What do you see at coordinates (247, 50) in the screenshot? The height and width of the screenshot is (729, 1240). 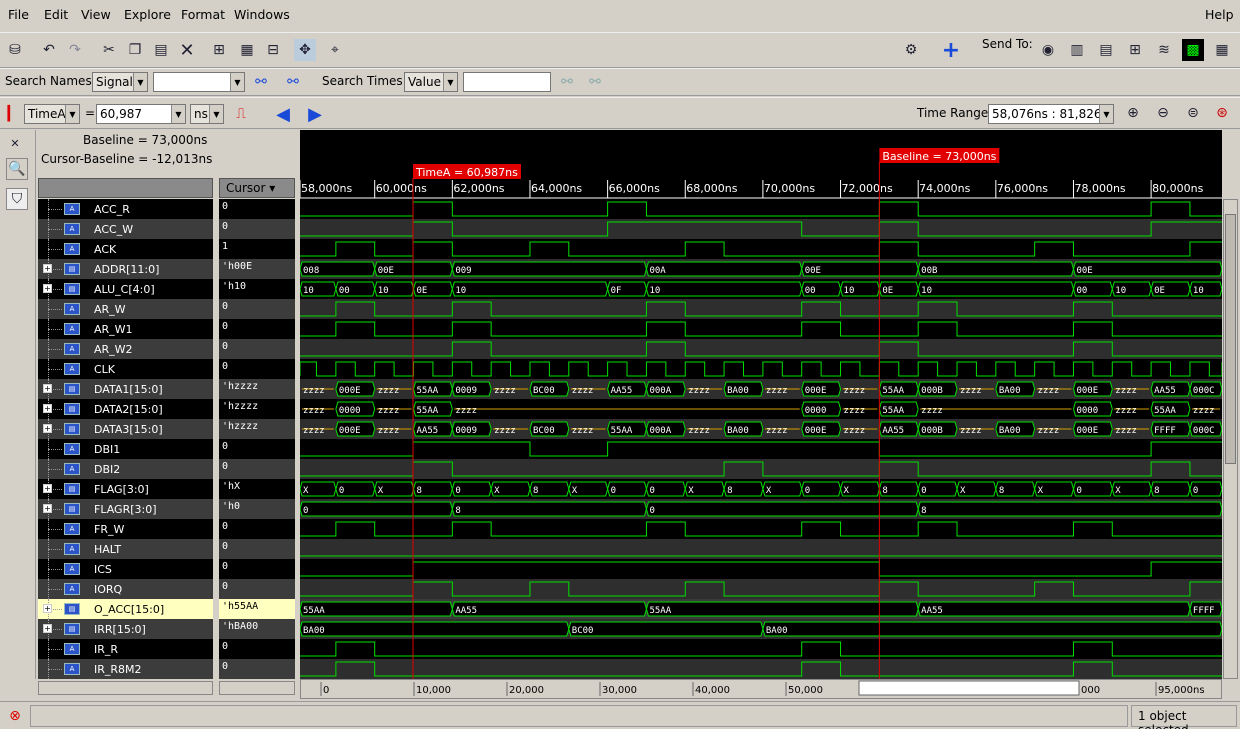 I see `waveform-tracer-icon: ▦` at bounding box center [247, 50].